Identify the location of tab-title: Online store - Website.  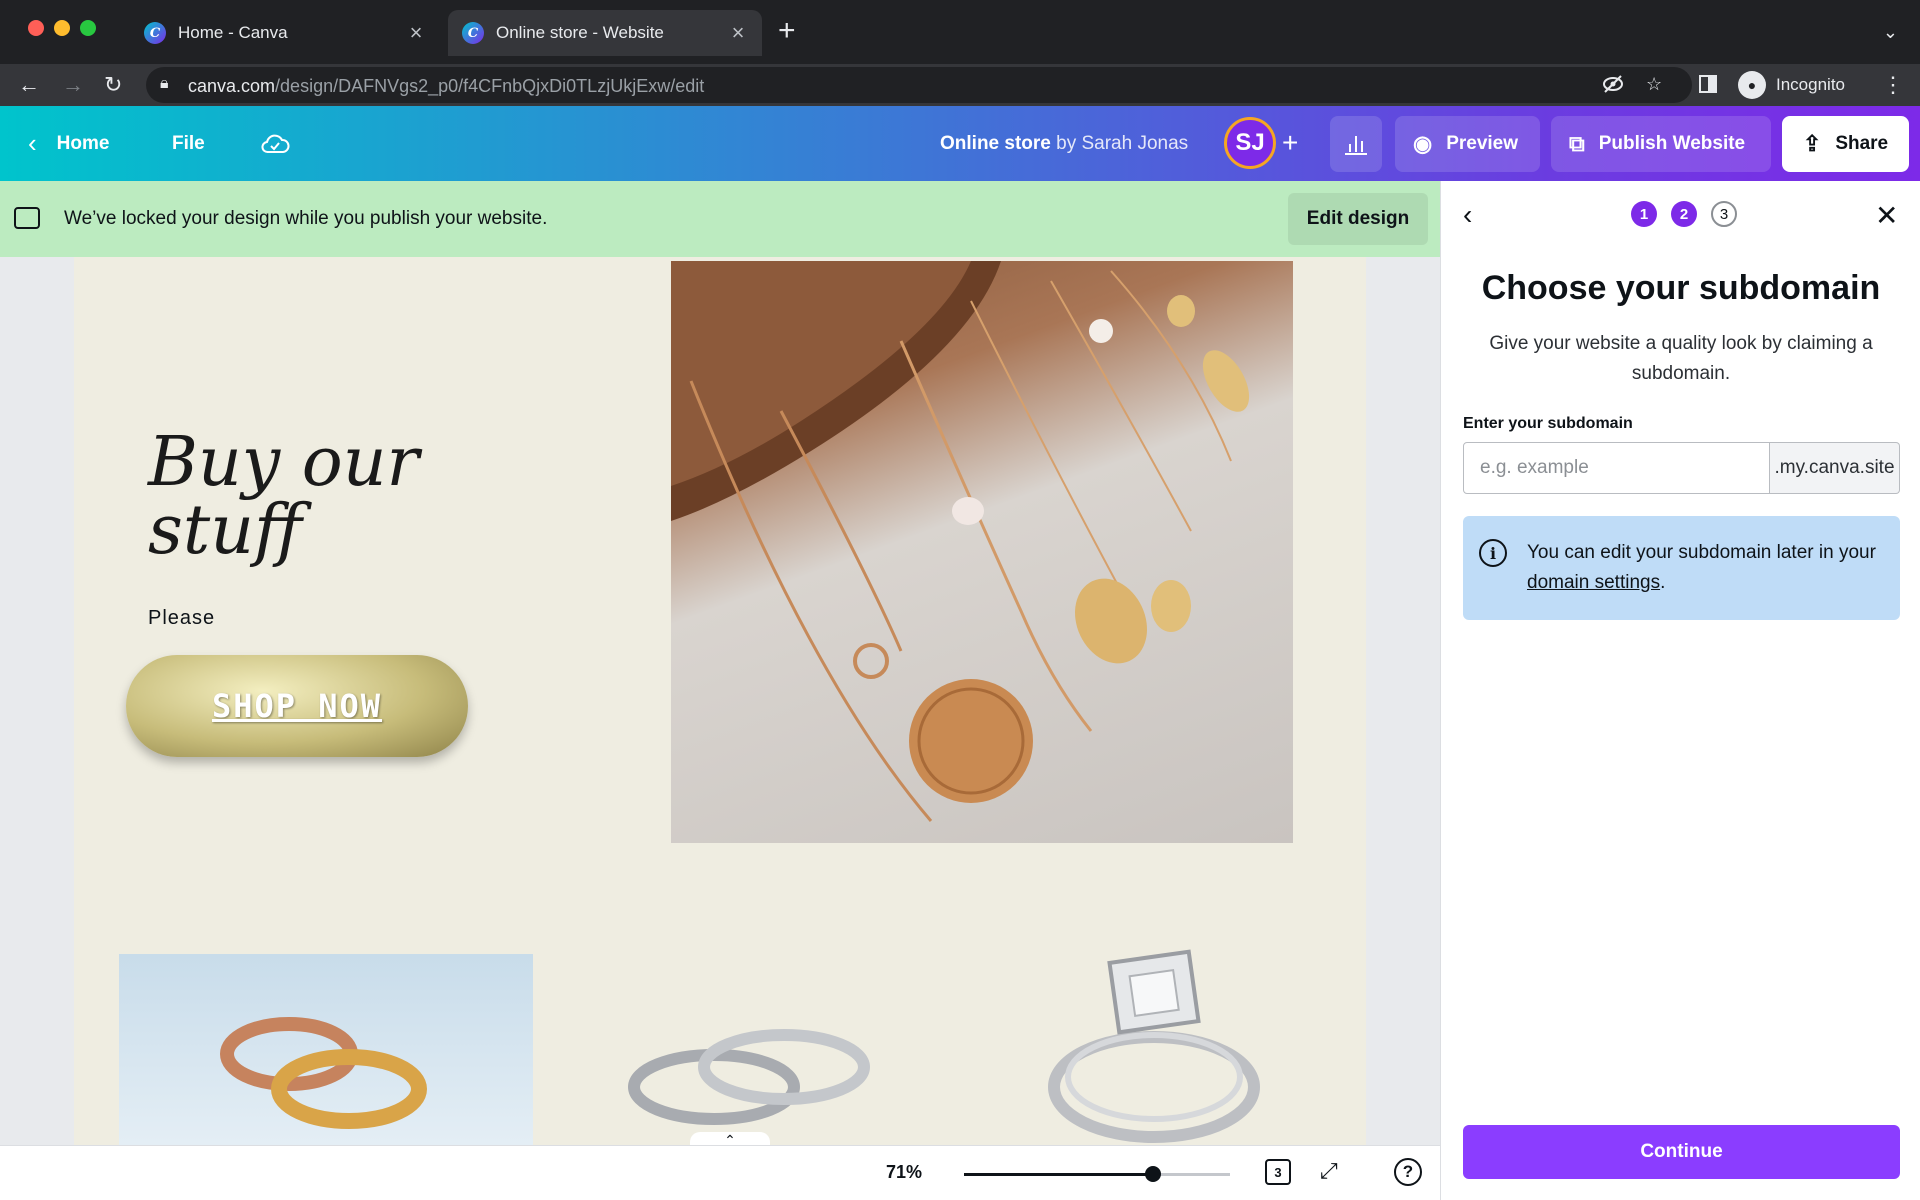
(580, 32).